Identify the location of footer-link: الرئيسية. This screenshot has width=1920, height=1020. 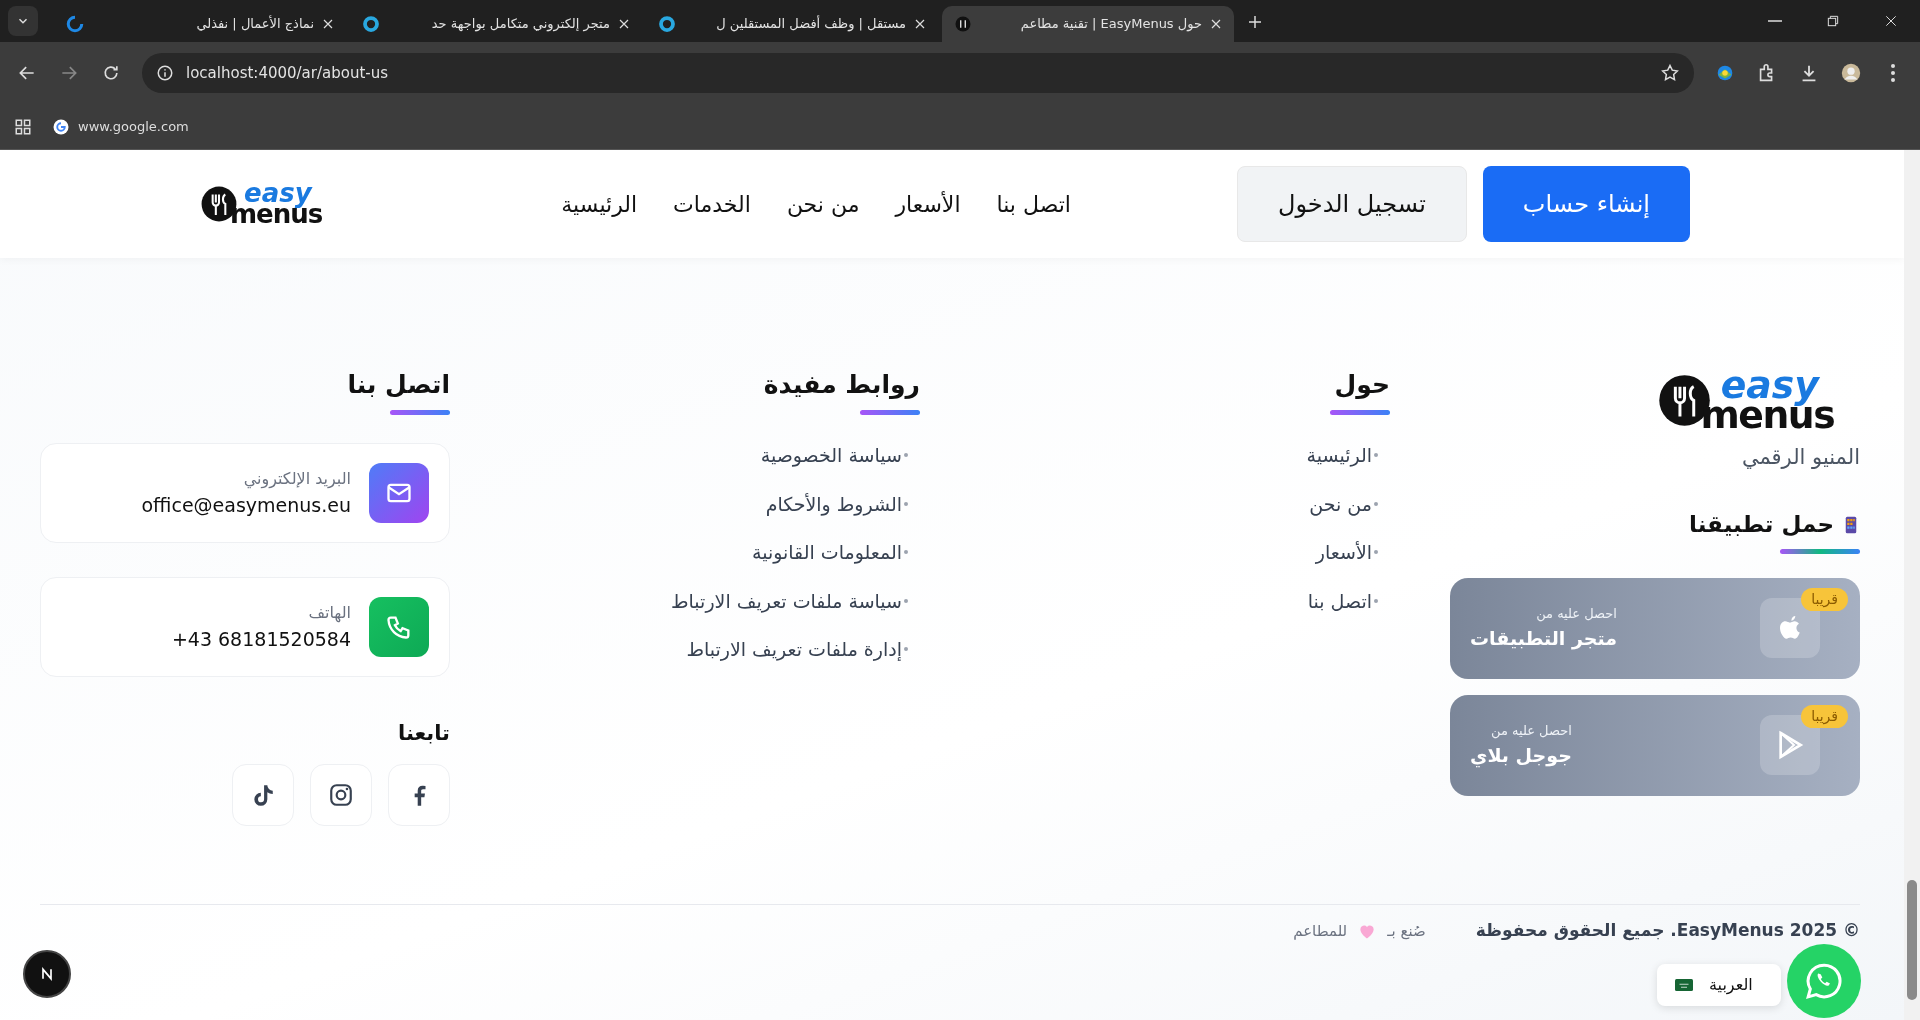
(1342, 455).